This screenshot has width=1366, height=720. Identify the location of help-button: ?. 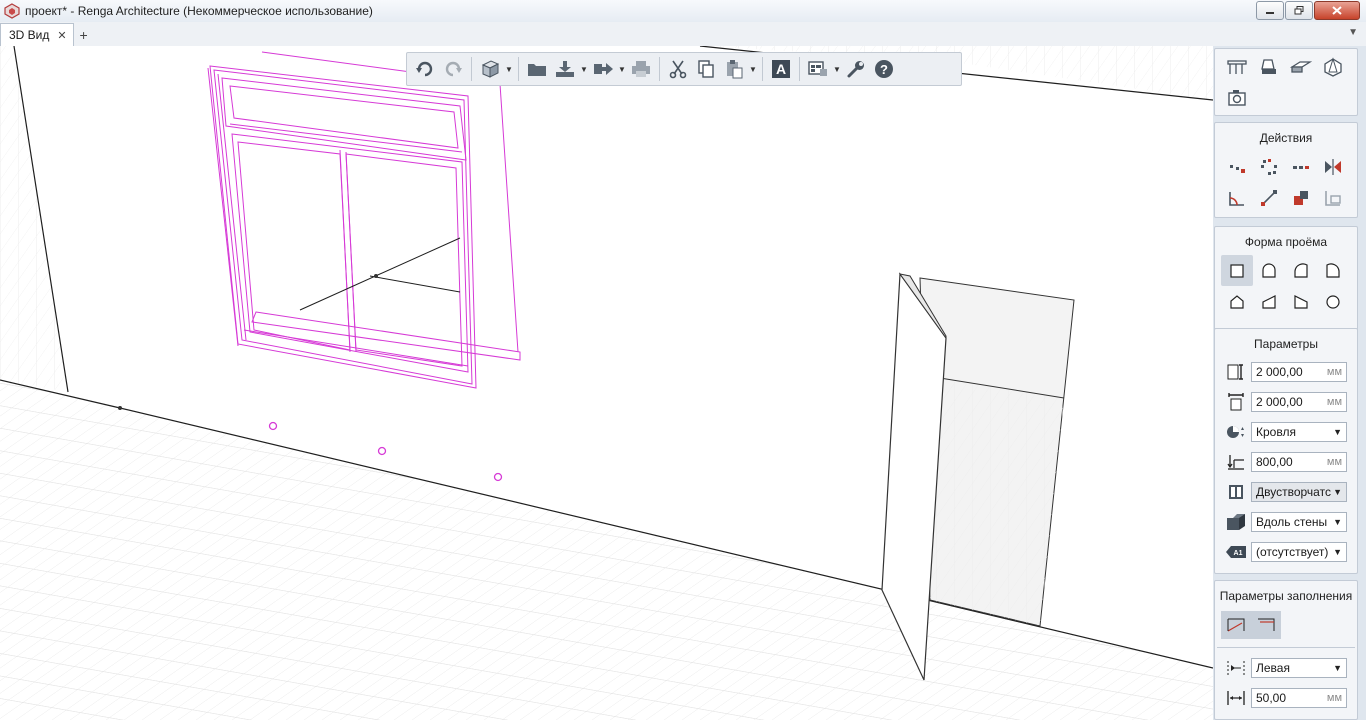
(884, 69).